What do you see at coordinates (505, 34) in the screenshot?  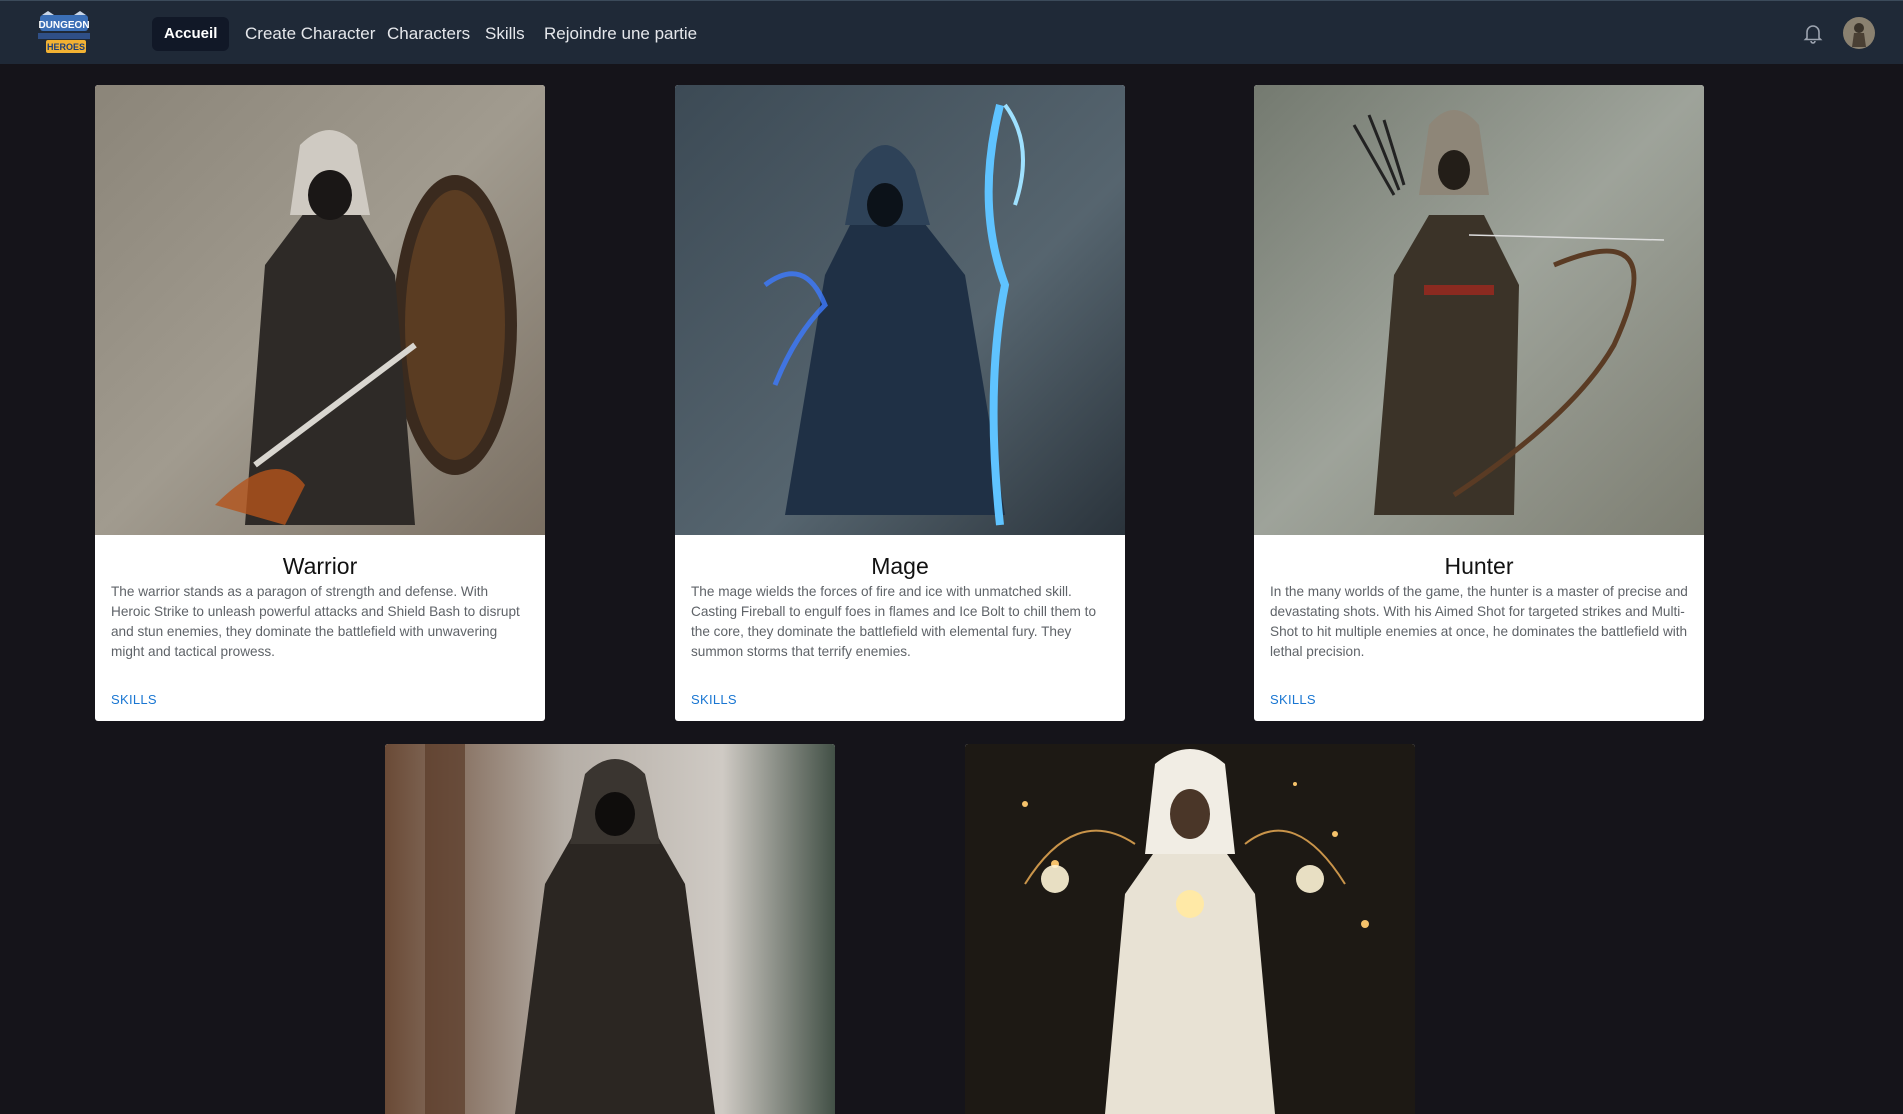 I see `nav-skills: Skills` at bounding box center [505, 34].